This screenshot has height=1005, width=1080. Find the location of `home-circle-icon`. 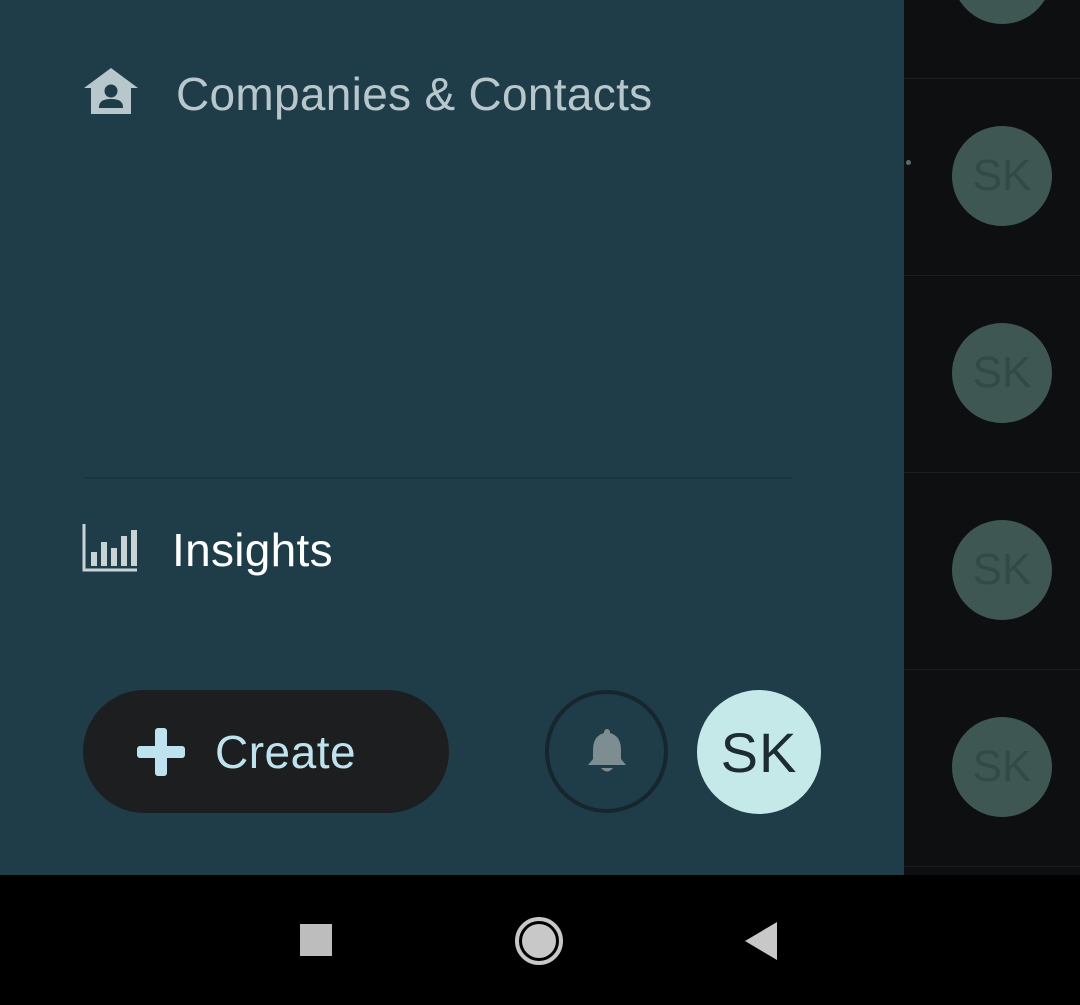

home-circle-icon is located at coordinates (539, 941).